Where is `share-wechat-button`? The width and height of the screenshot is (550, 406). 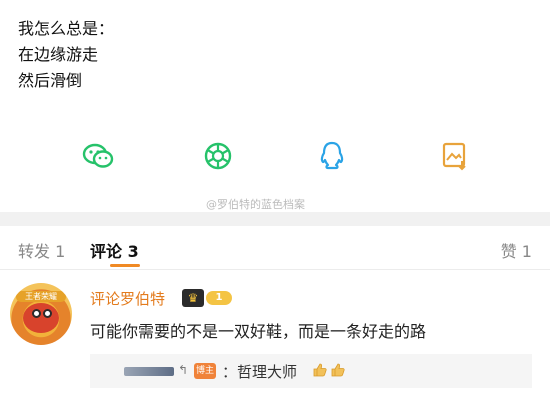 share-wechat-button is located at coordinates (98, 156).